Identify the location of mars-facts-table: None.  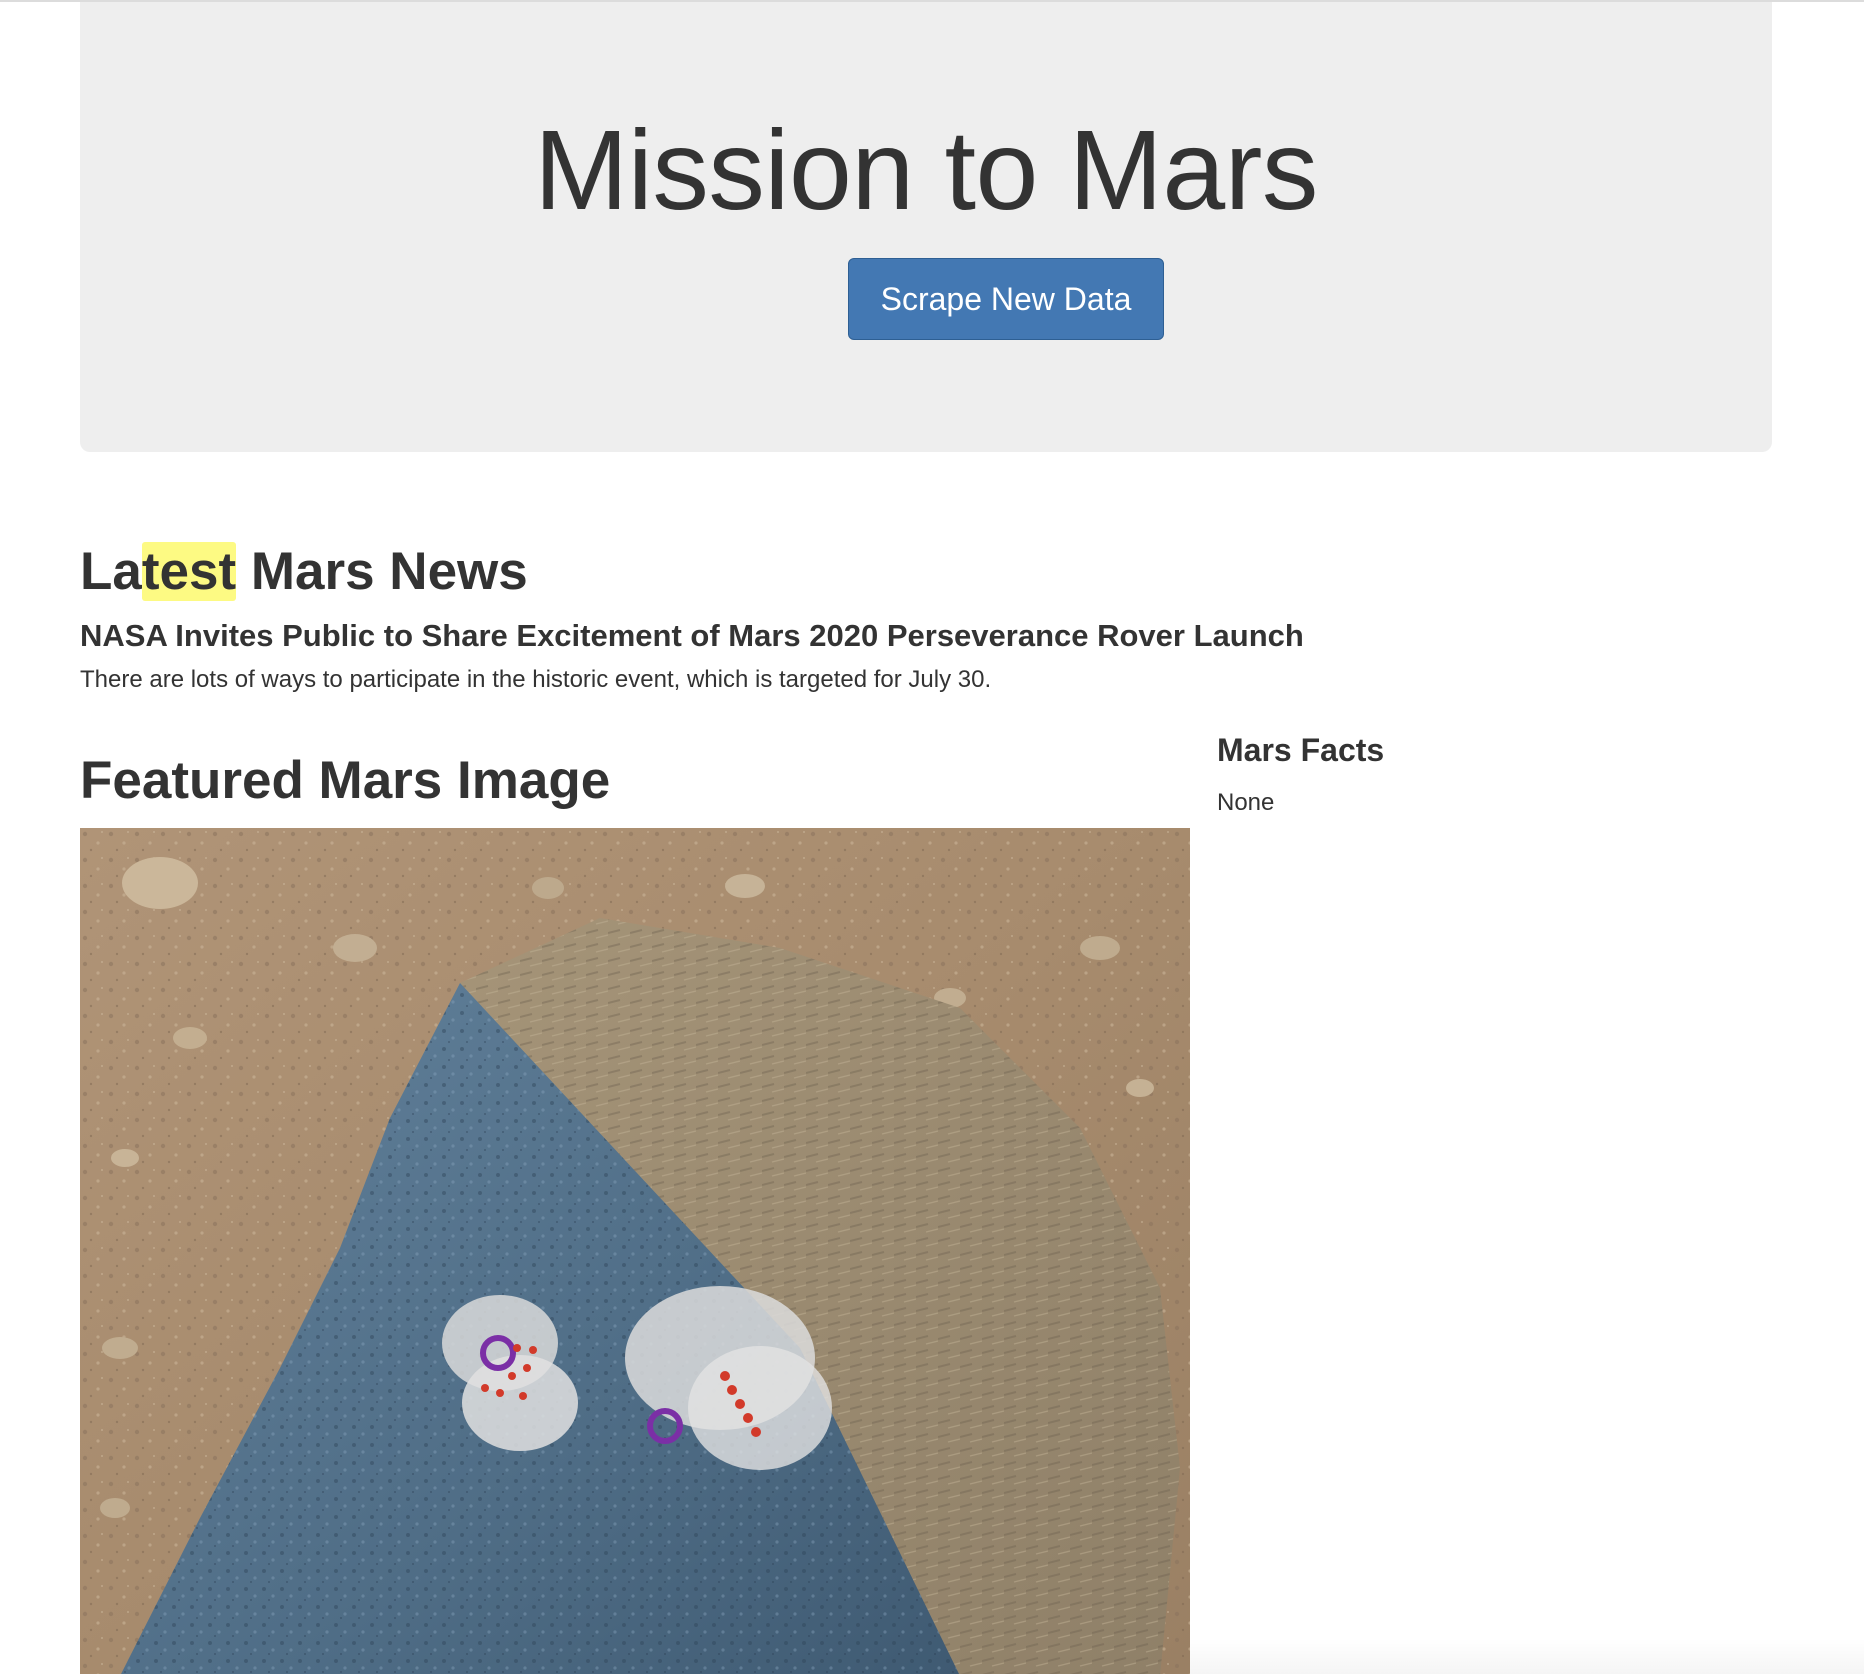
(1246, 802).